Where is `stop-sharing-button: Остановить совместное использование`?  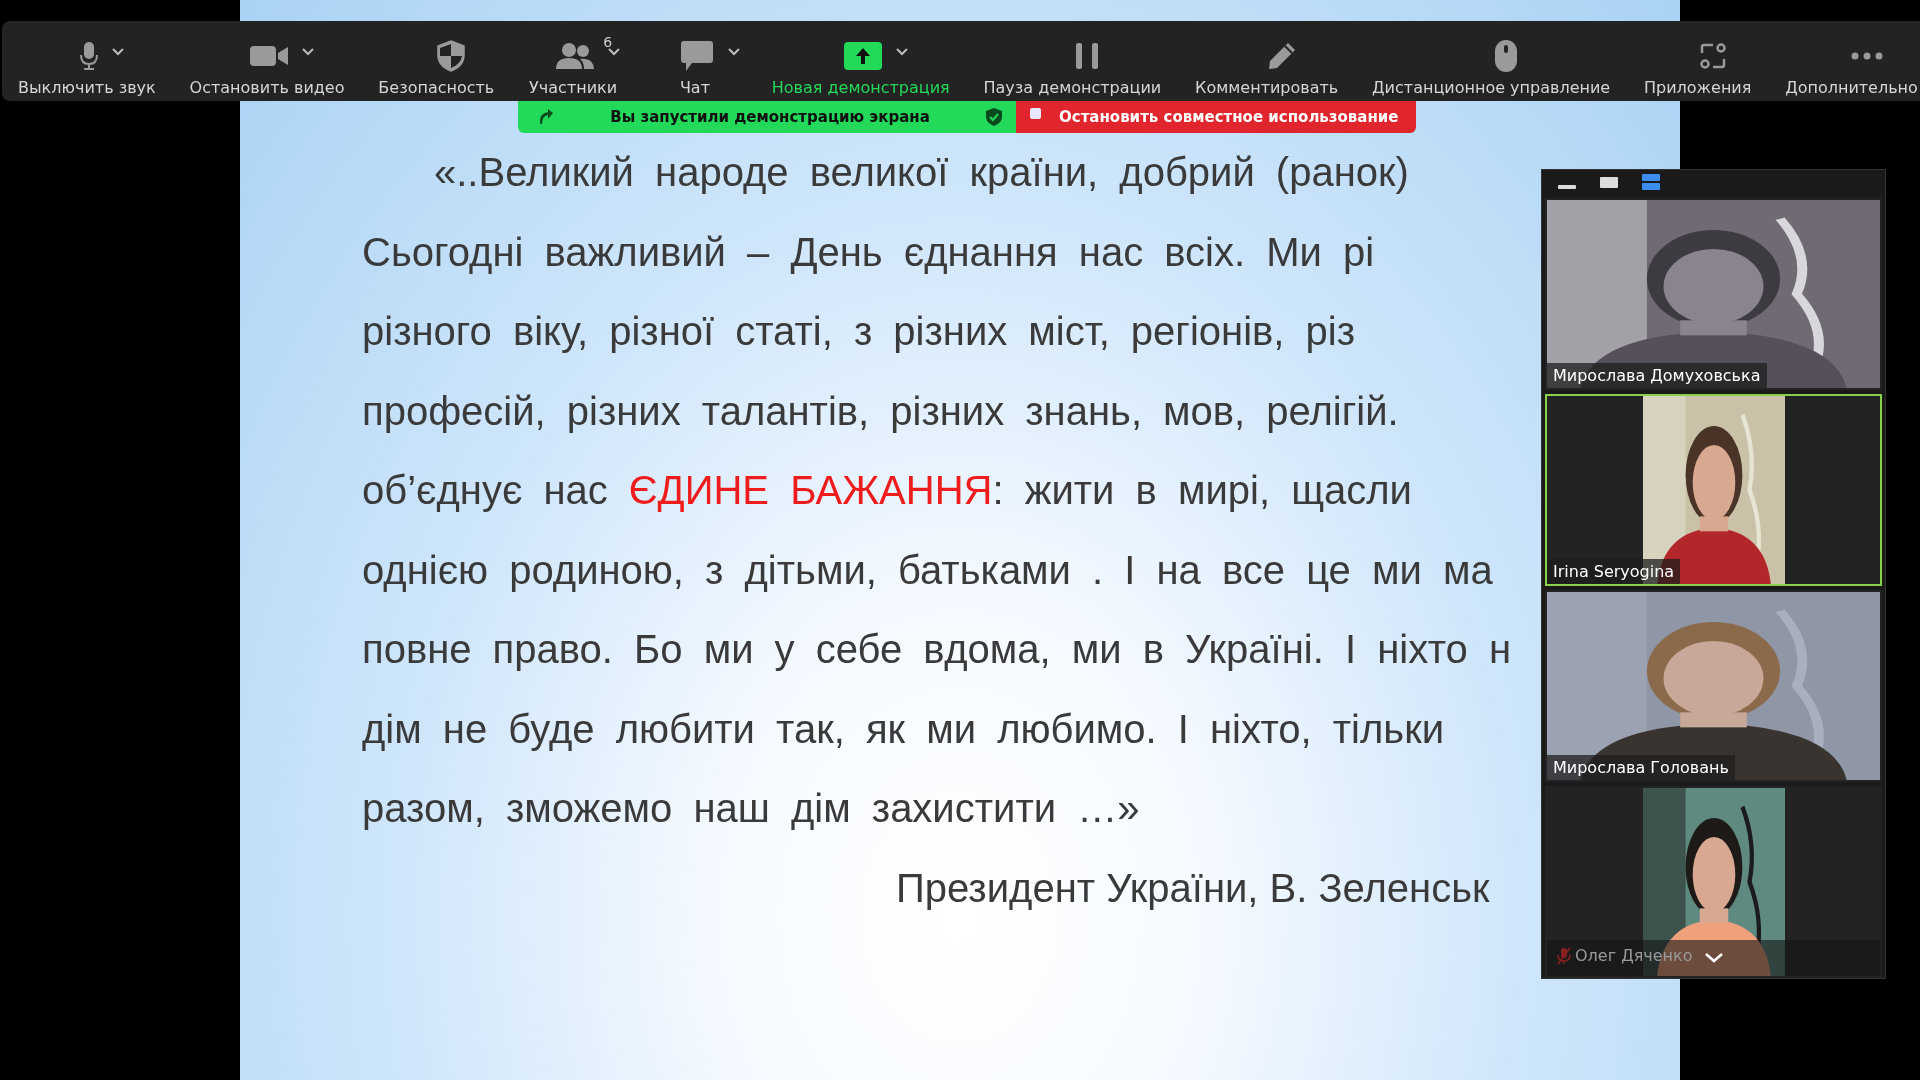 stop-sharing-button: Остановить совместное использование is located at coordinates (1216, 117).